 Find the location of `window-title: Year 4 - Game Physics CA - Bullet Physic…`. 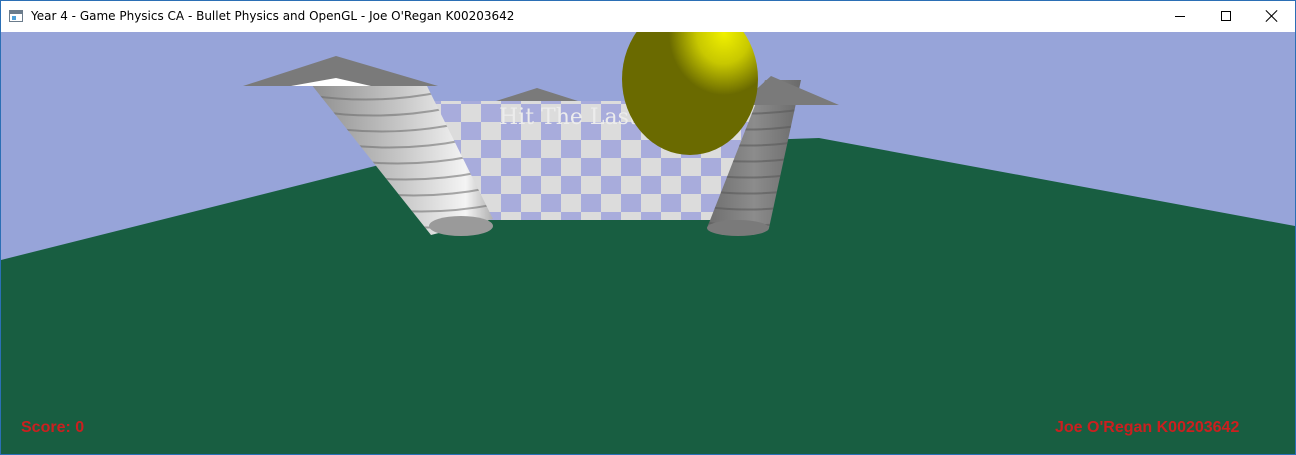

window-title: Year 4 - Game Physics CA - Bullet Physic… is located at coordinates (273, 16).